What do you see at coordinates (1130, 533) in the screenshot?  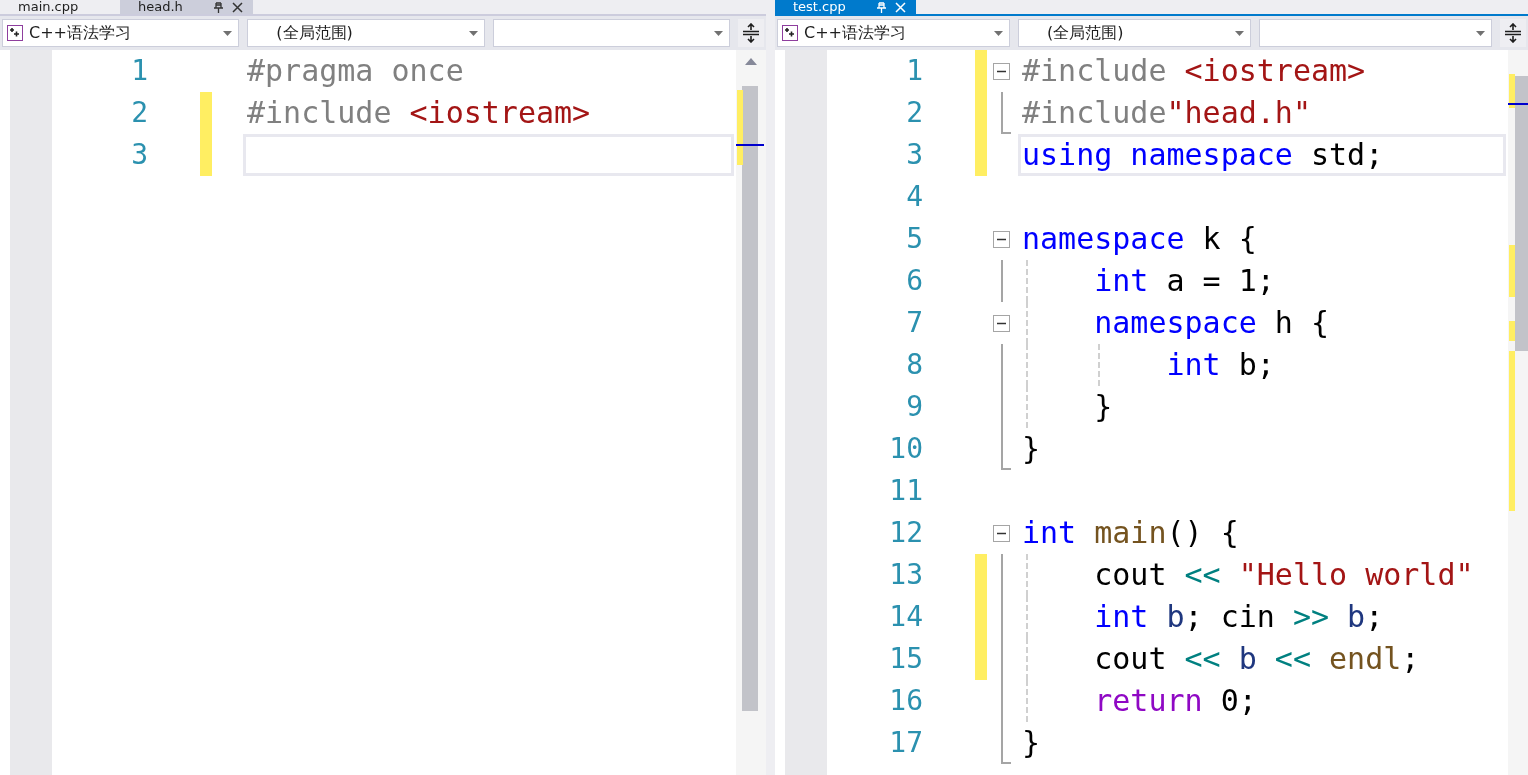 I see `code-line: int main() {` at bounding box center [1130, 533].